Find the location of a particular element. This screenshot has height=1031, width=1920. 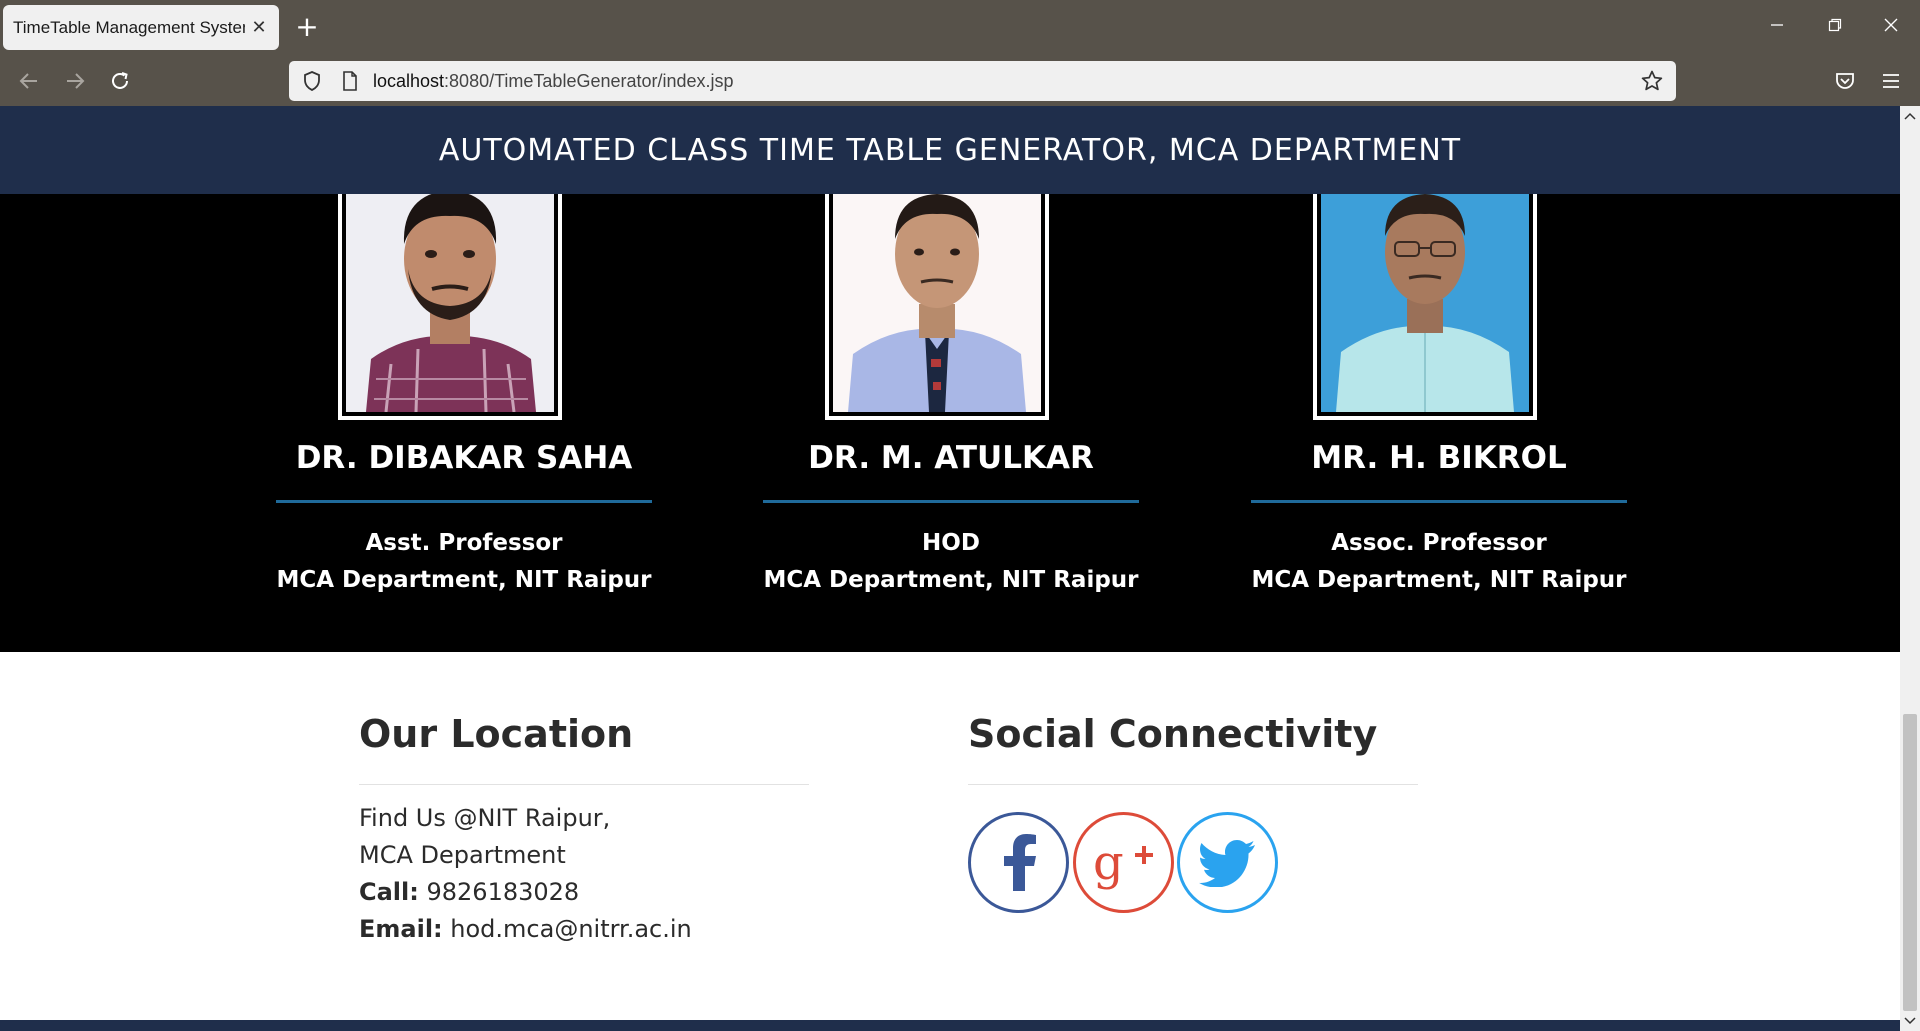

window-close-button is located at coordinates (1891, 27).